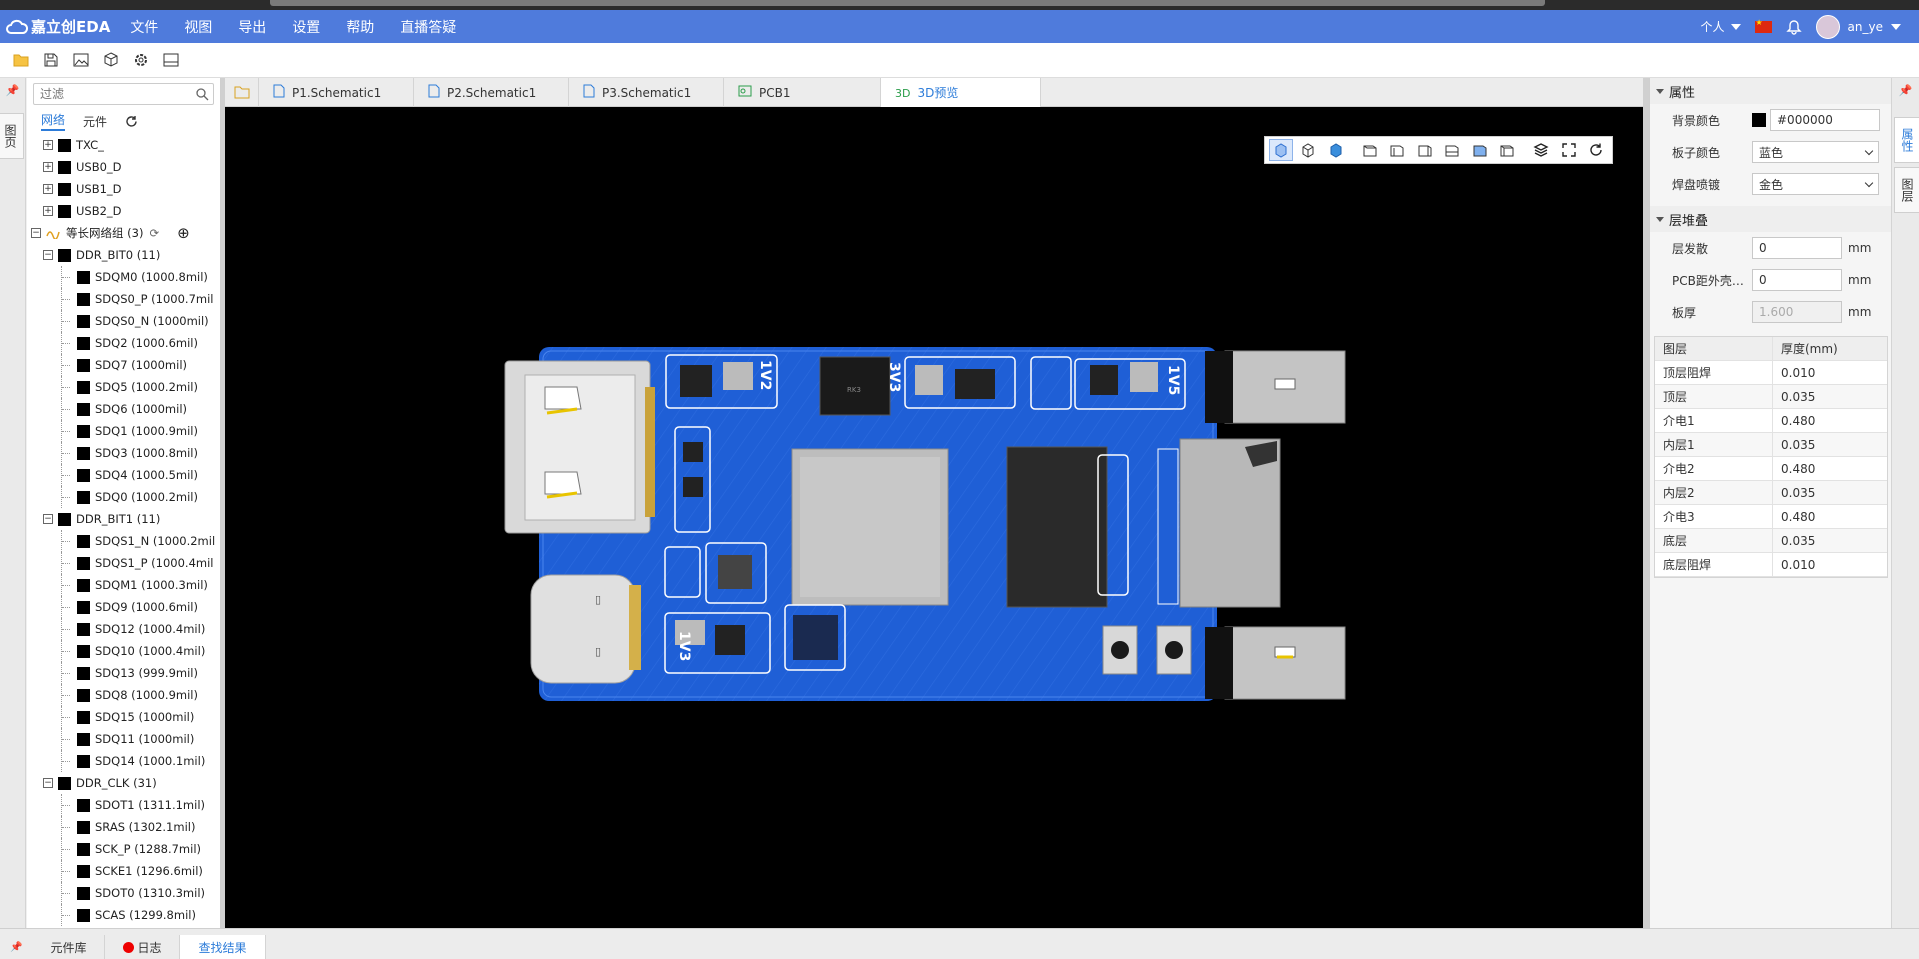  I want to click on board-color-select: 蓝色, so click(1815, 152).